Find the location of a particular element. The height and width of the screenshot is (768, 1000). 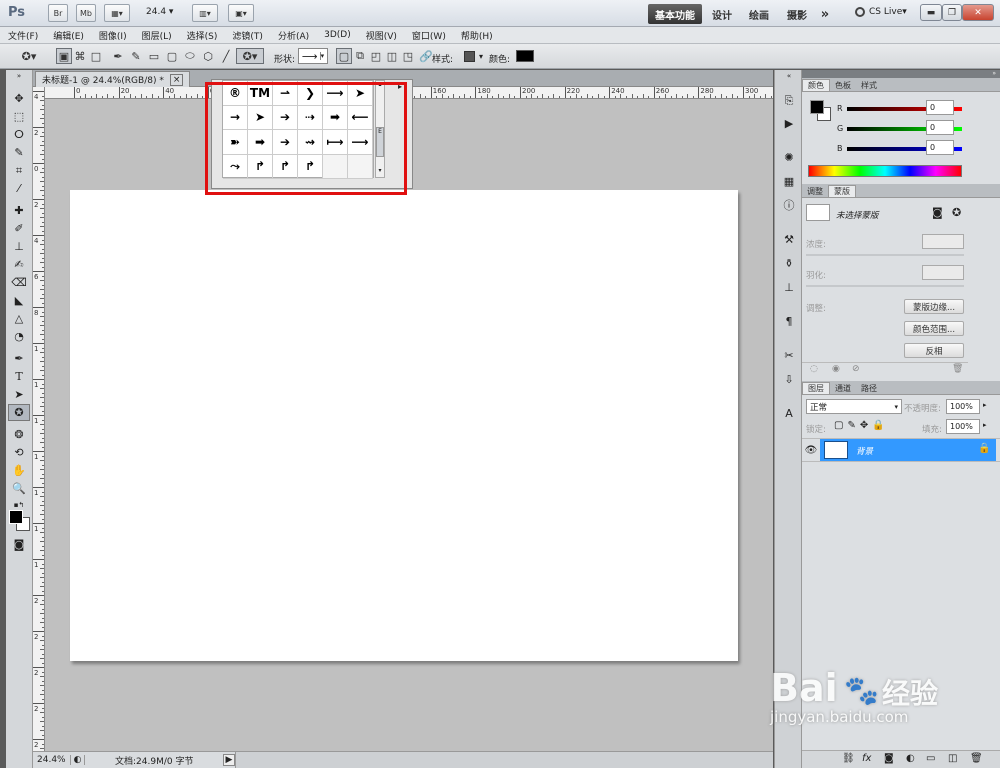

clone-source-icon: ▦ is located at coordinates (789, 181).